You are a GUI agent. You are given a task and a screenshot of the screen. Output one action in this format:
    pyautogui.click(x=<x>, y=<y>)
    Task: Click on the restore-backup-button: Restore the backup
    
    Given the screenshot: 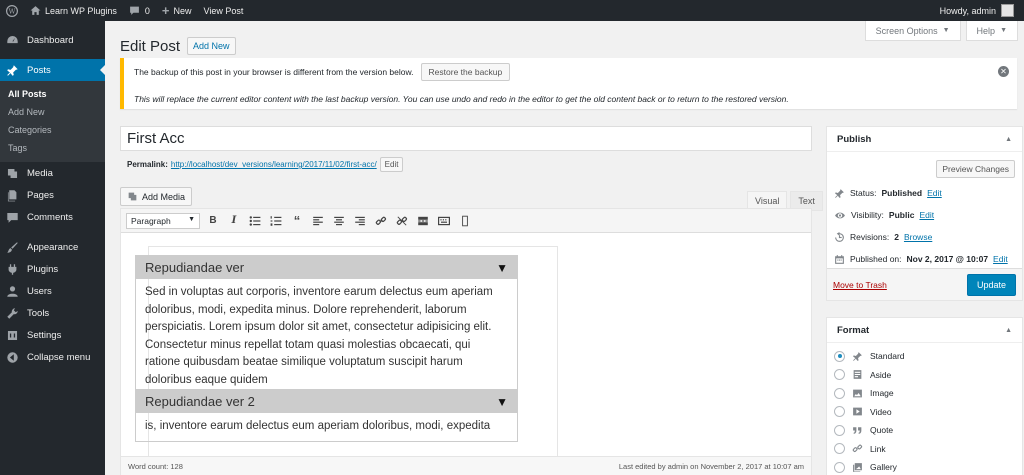 What is the action you would take?
    pyautogui.click(x=465, y=71)
    